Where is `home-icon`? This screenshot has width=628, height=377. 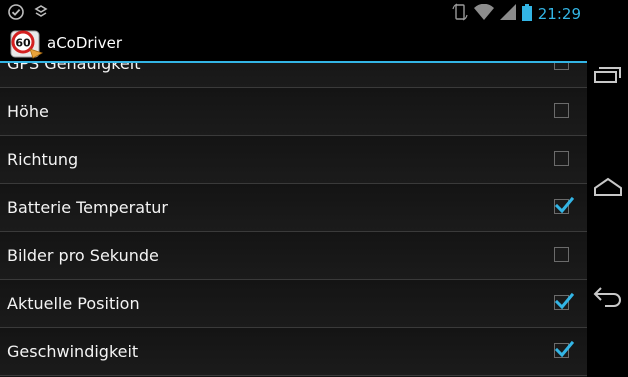 home-icon is located at coordinates (608, 187).